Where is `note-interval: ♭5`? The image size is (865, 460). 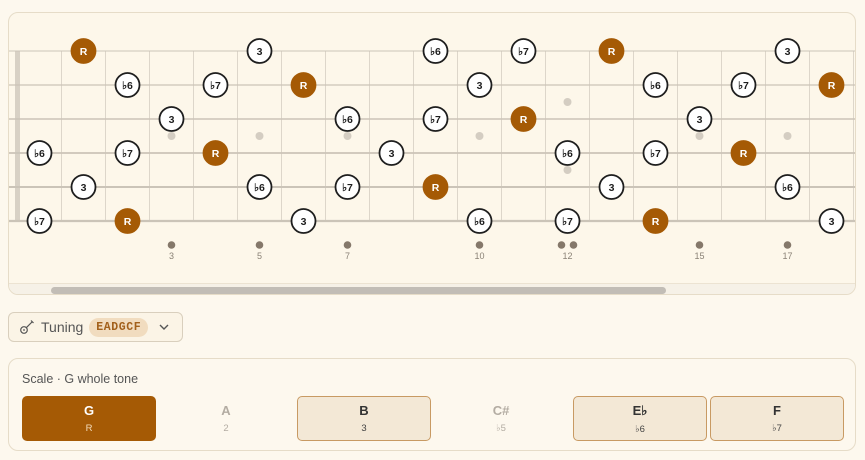
note-interval: ♭5 is located at coordinates (501, 428).